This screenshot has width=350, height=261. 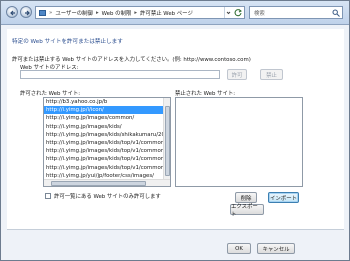 I want to click on website-address-input, so click(x=120, y=74).